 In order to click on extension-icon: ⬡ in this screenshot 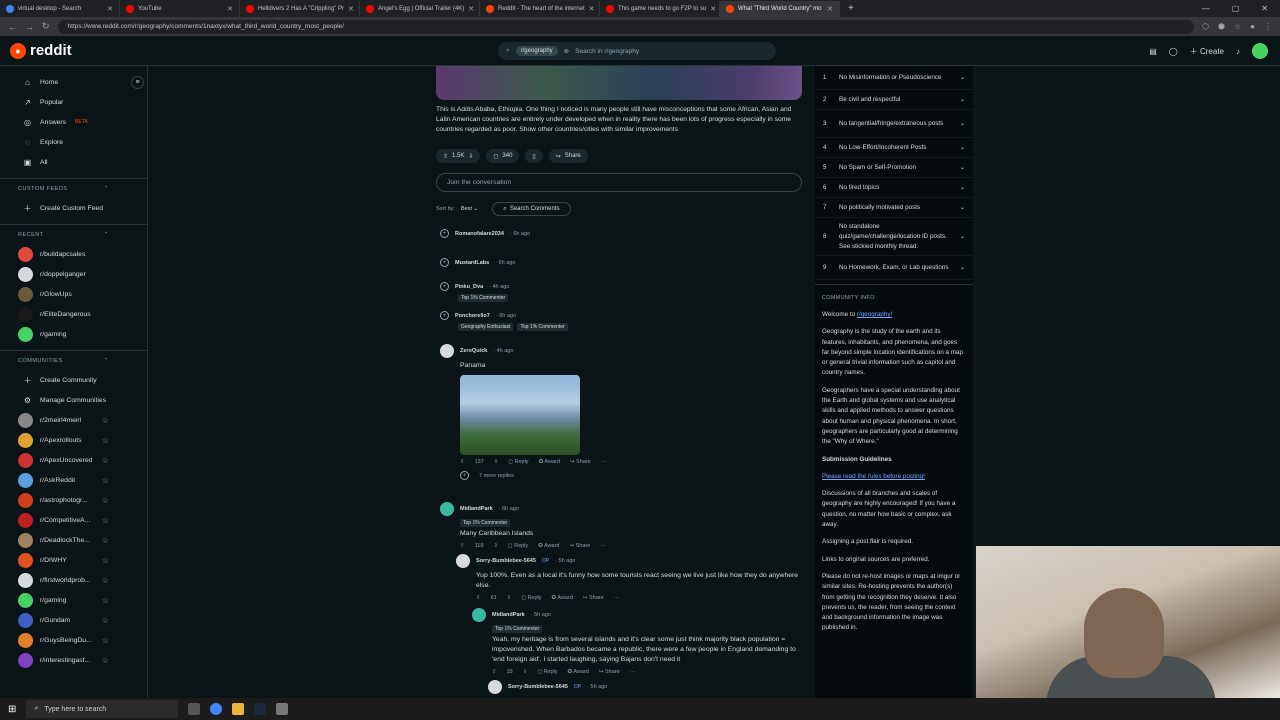, I will do `click(1205, 26)`.